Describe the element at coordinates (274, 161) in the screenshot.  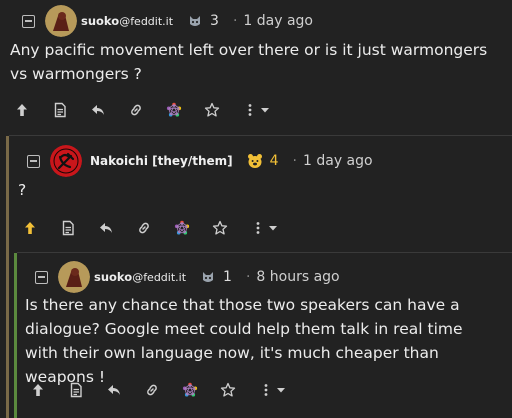
I see `score: 4` at that location.